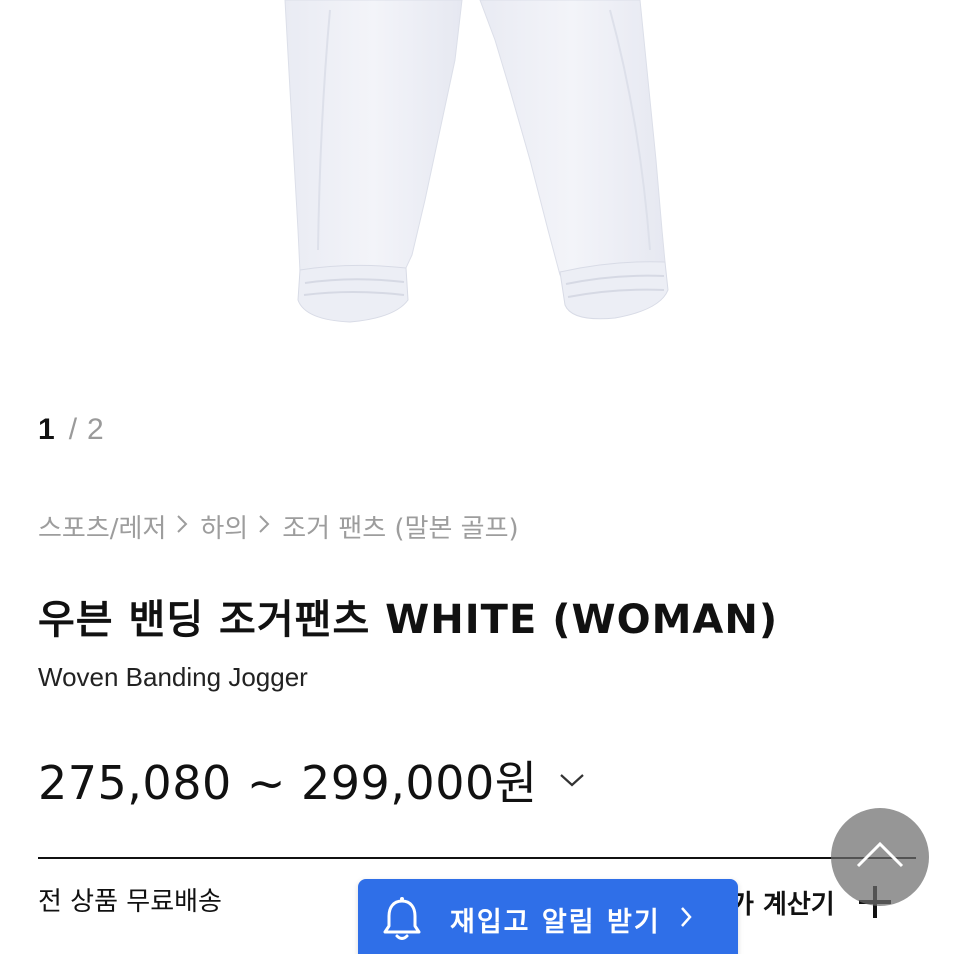 The height and width of the screenshot is (954, 954). I want to click on restock-alert-button: 재입고 알림 받기, so click(548, 916).